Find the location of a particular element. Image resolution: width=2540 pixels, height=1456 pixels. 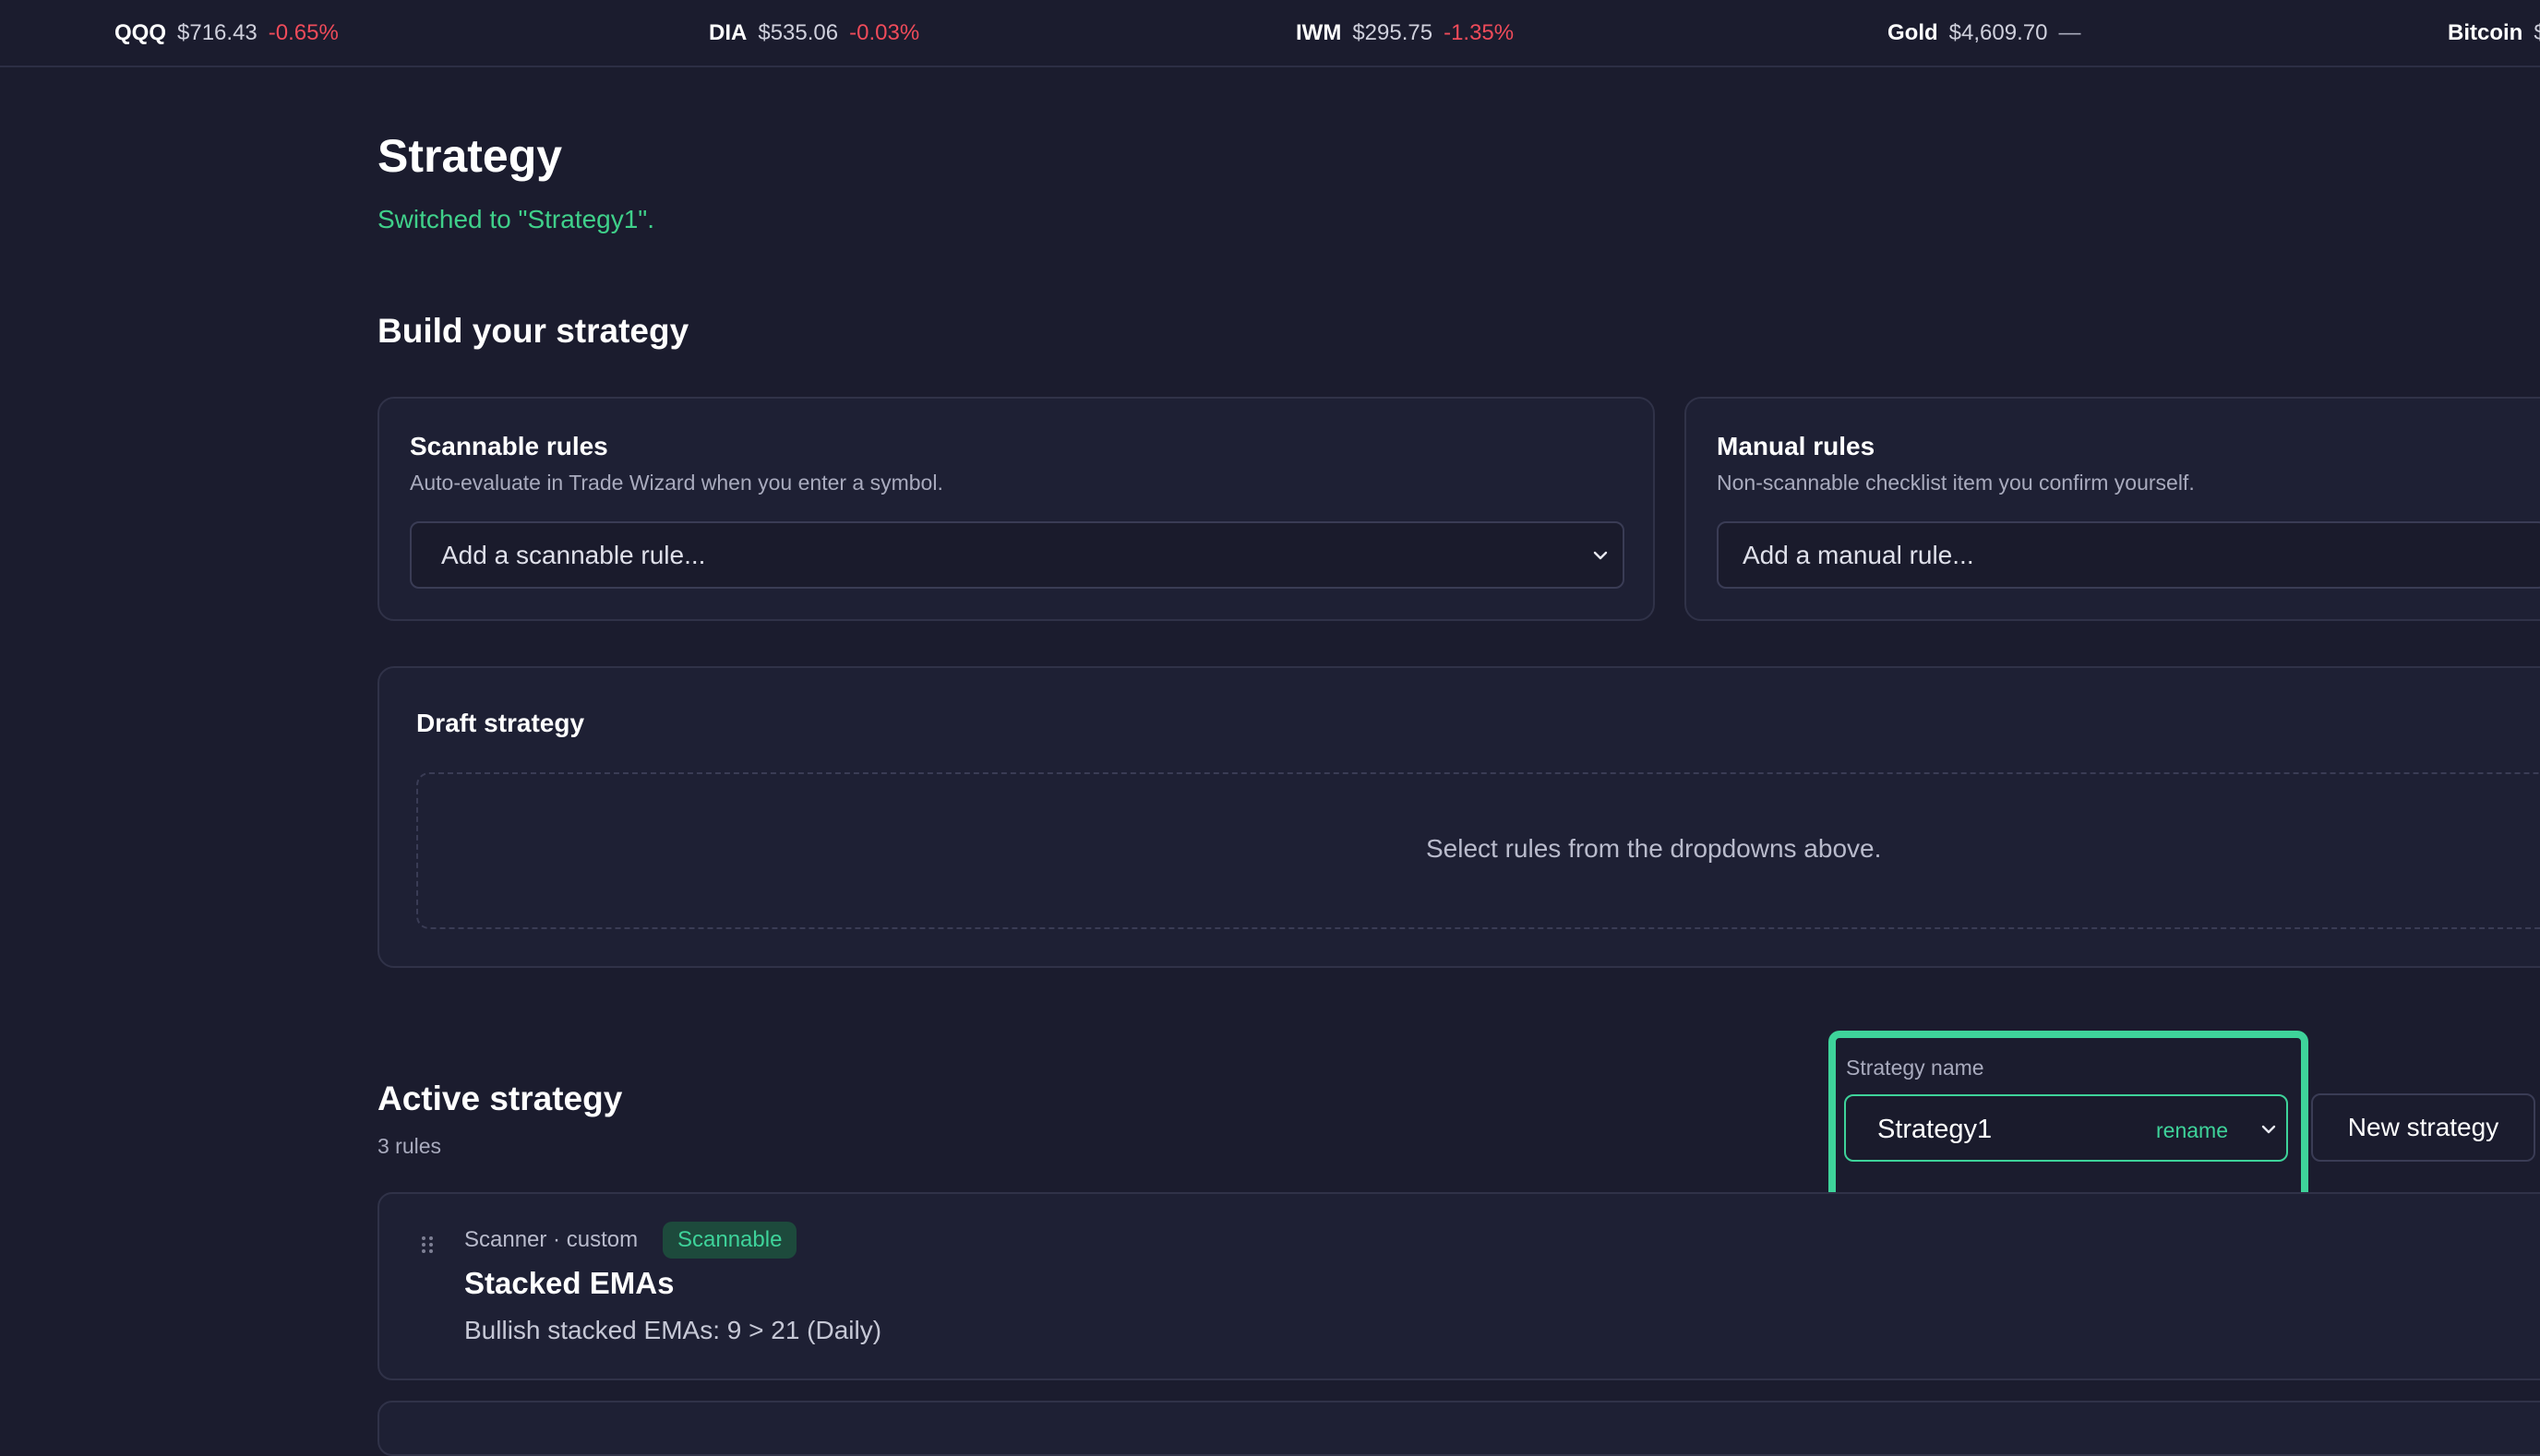

ticker-item-iwm: IWM $295.75 -1.35% is located at coordinates (1405, 33).